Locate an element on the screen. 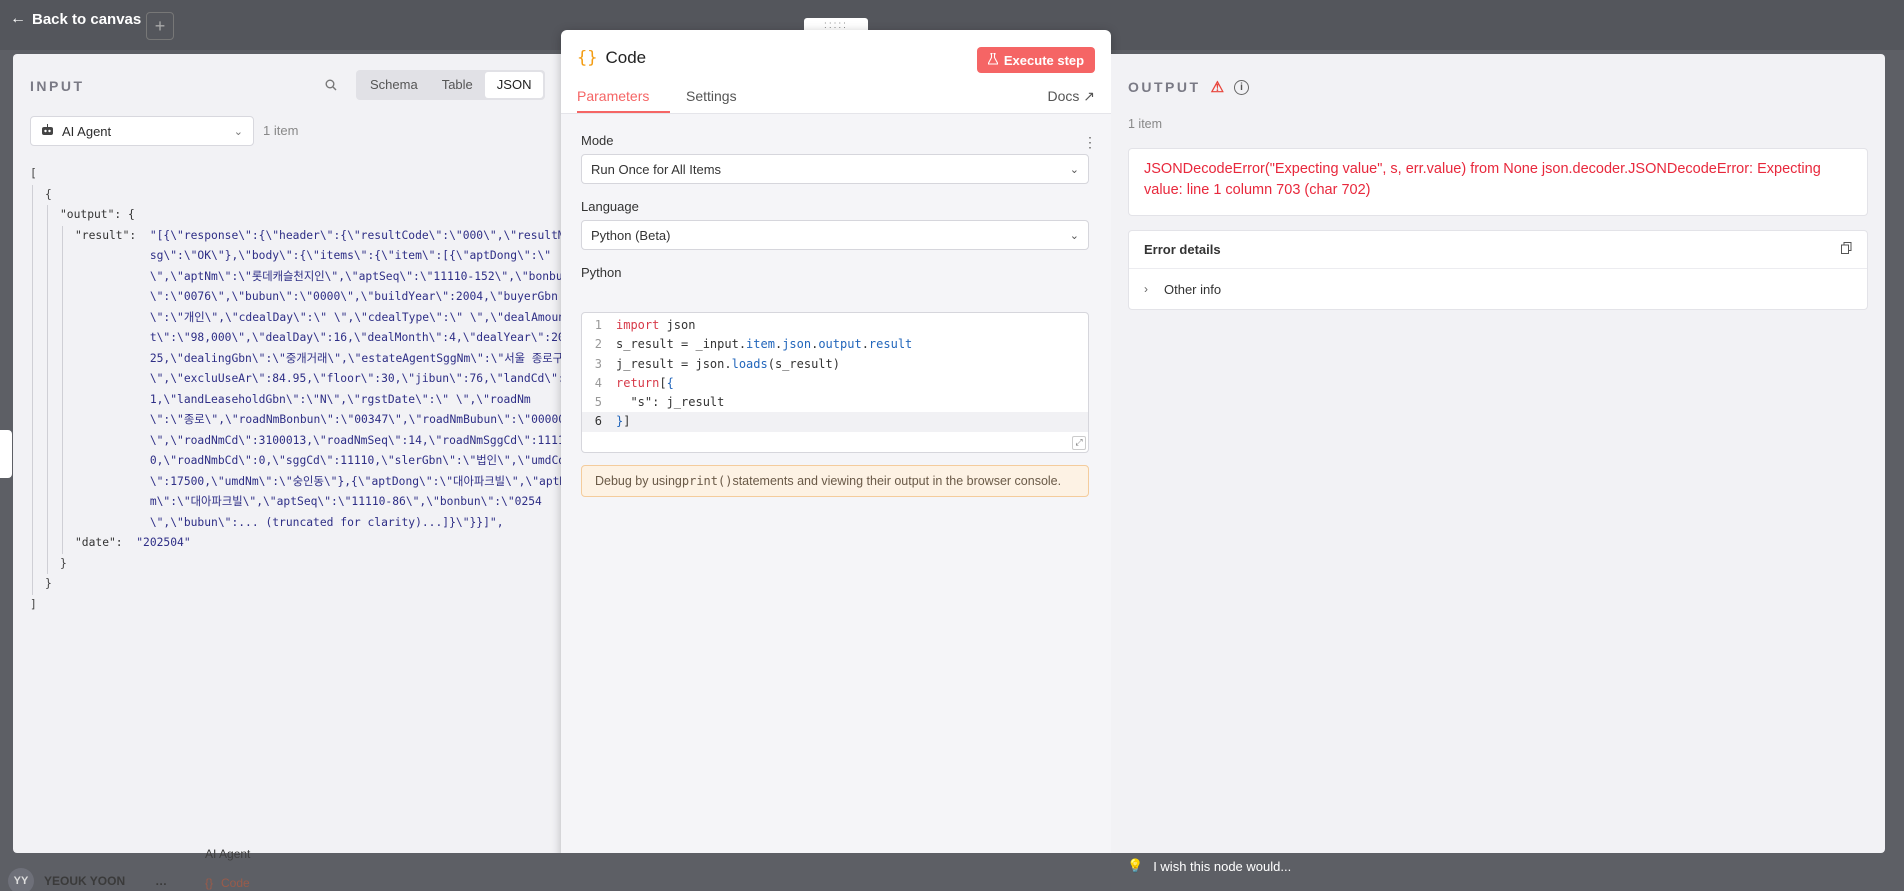 The width and height of the screenshot is (1904, 891). code-text: "s": j_result is located at coordinates (670, 402).